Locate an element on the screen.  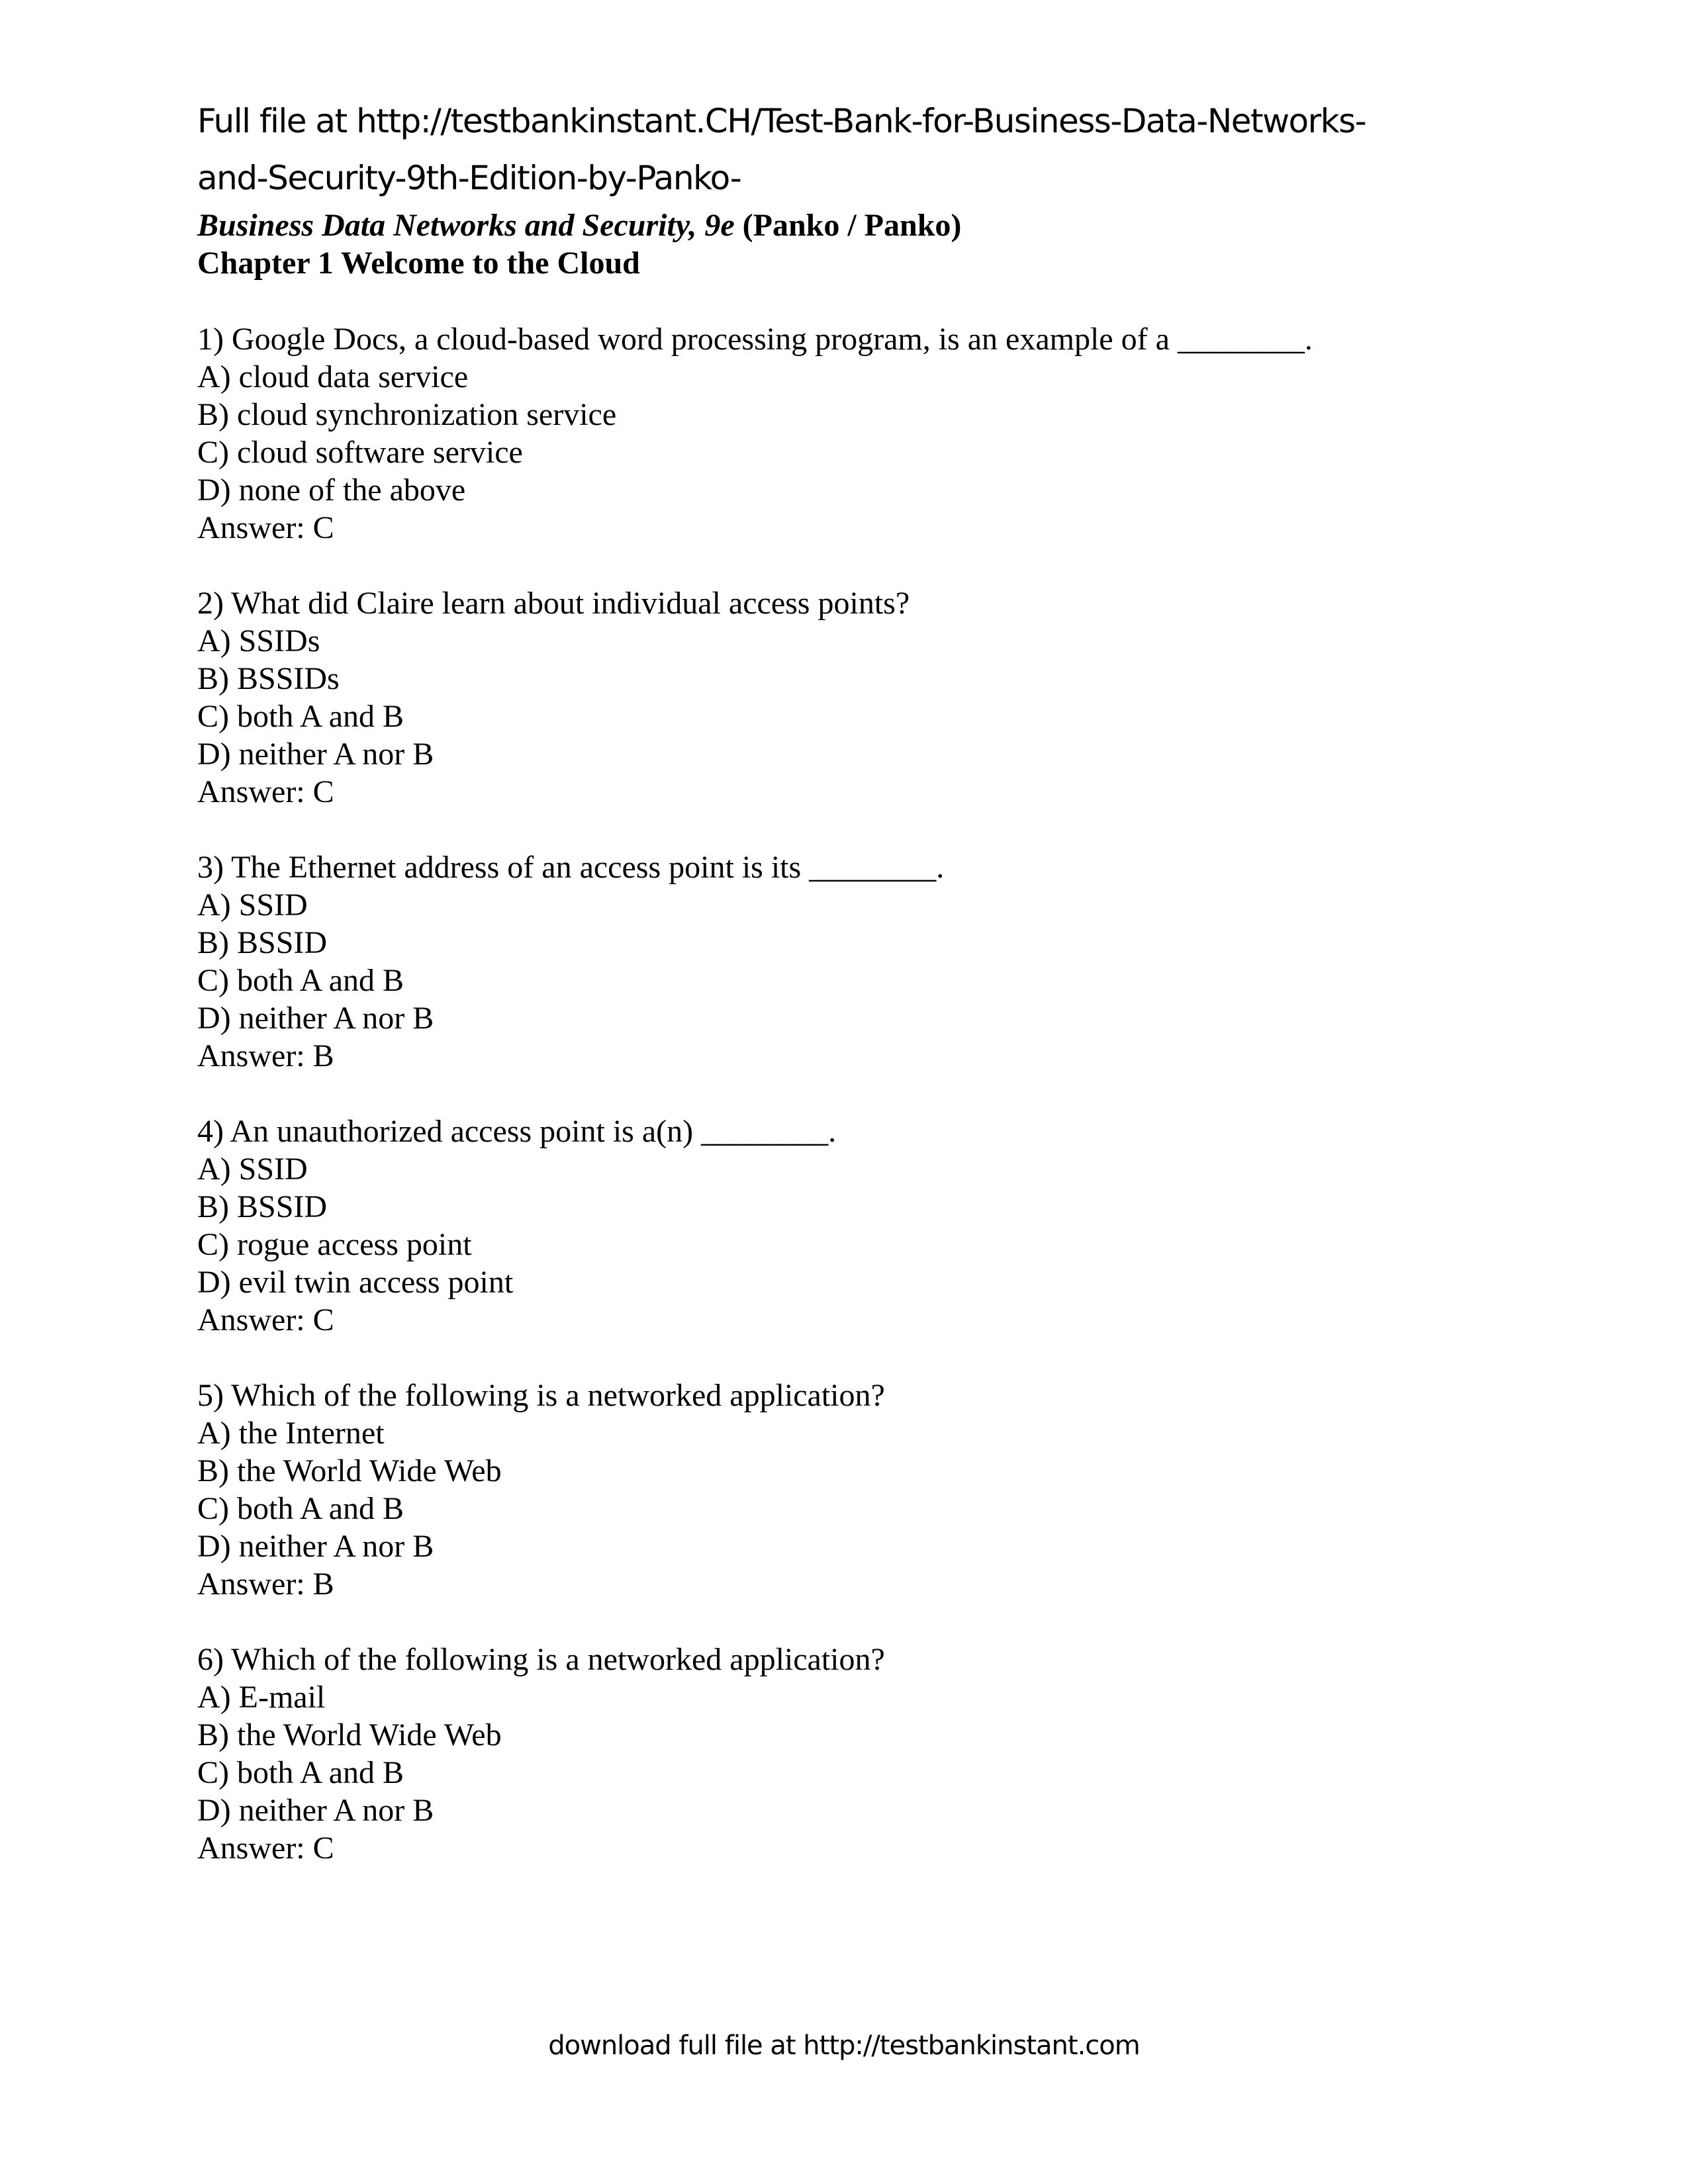
answer-option: C) rogue access point is located at coordinates (334, 1244).